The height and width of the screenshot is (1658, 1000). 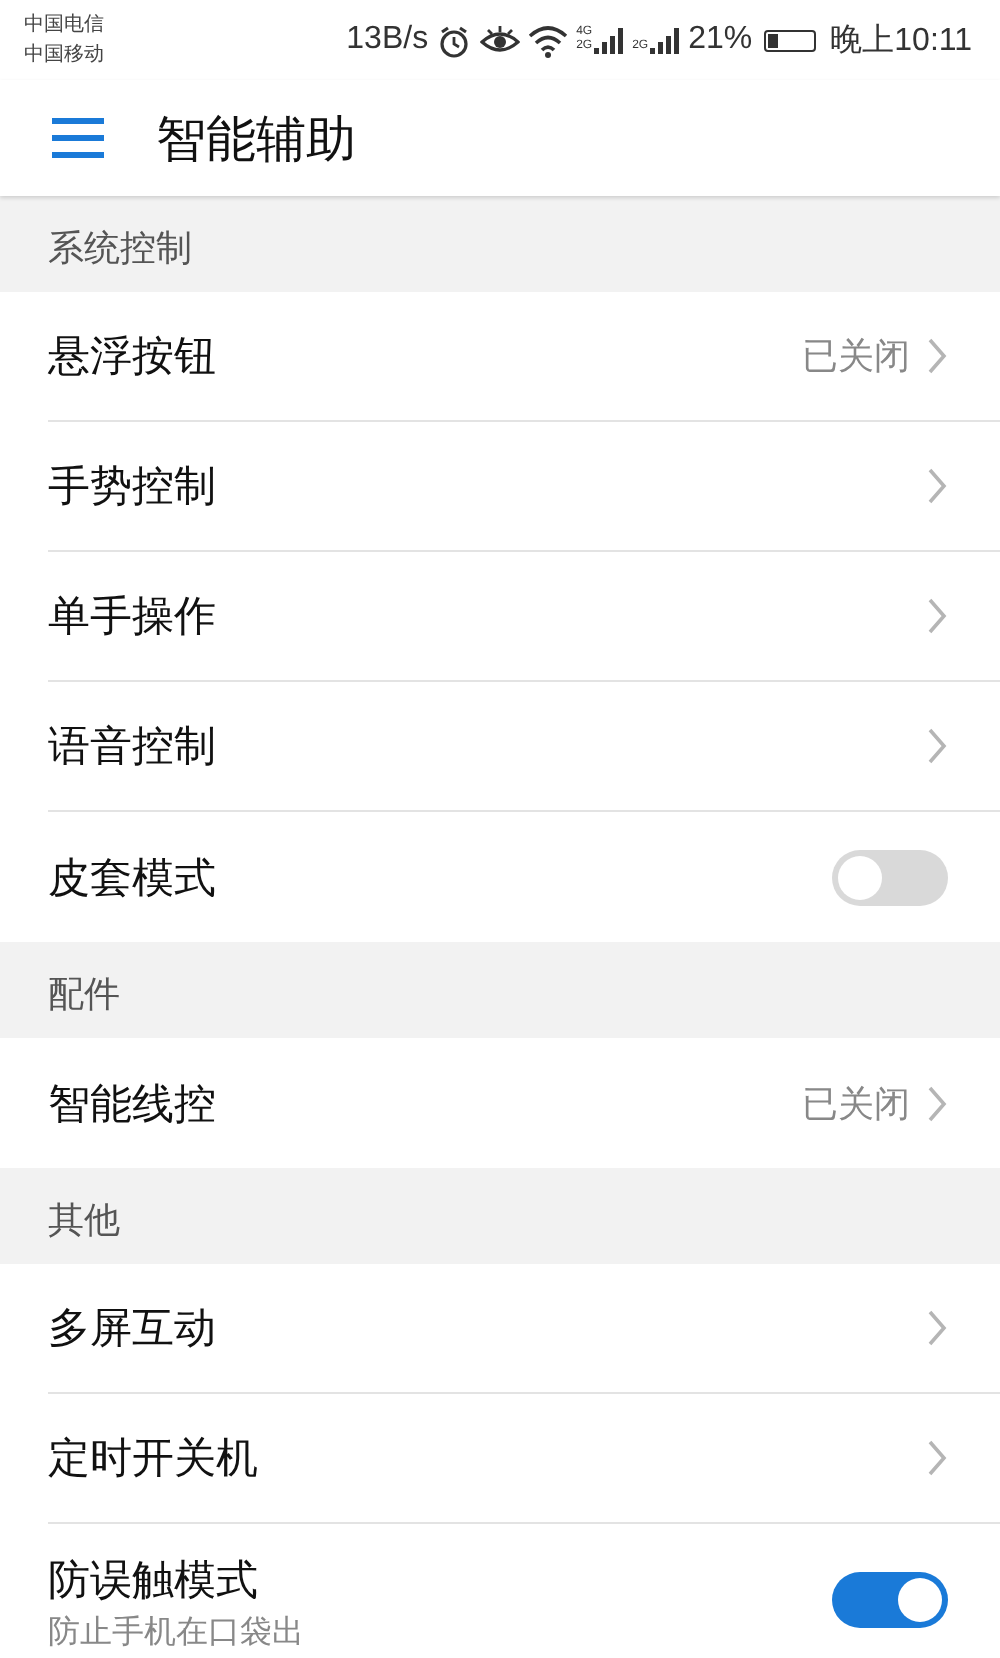 I want to click on row-label: 语音控制, so click(x=133, y=747).